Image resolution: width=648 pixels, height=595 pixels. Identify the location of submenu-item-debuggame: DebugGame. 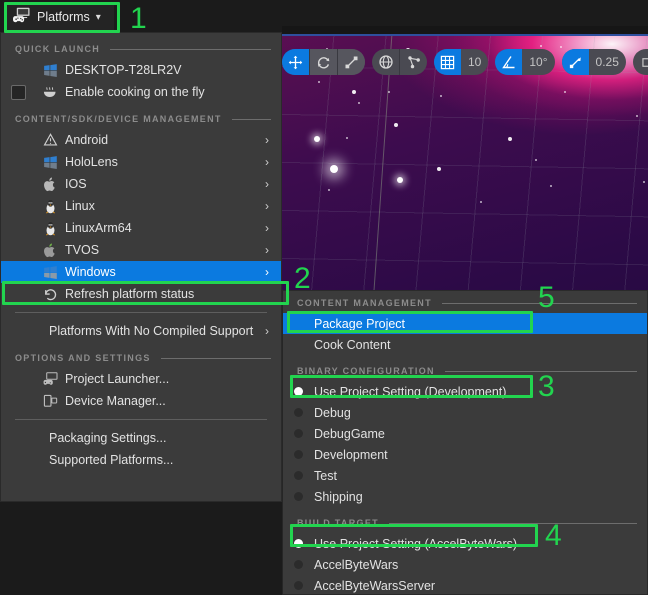
(465, 433).